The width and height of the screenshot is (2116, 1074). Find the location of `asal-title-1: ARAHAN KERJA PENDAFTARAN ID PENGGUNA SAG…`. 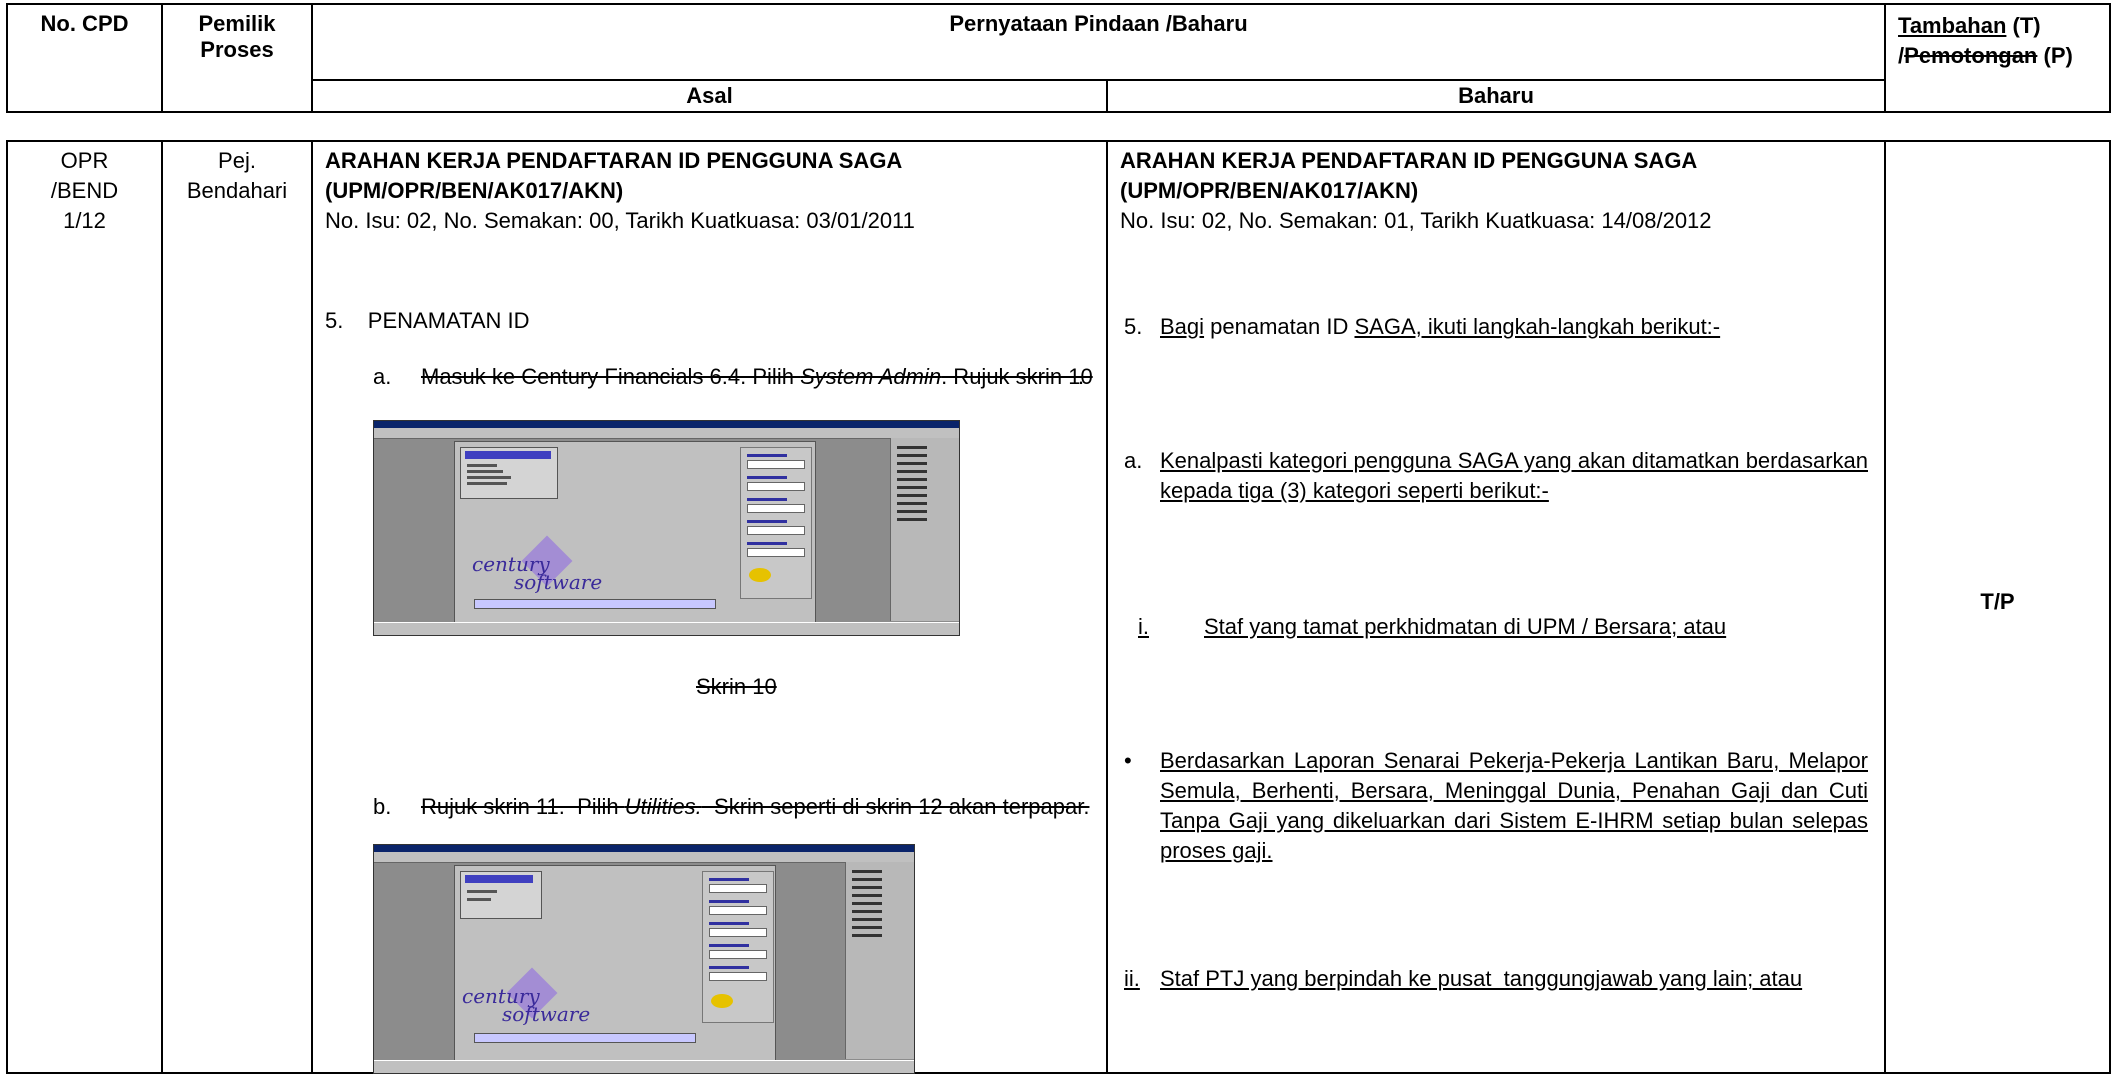

asal-title-1: ARAHAN KERJA PENDAFTARAN ID PENGGUNA SAG… is located at coordinates (614, 160).